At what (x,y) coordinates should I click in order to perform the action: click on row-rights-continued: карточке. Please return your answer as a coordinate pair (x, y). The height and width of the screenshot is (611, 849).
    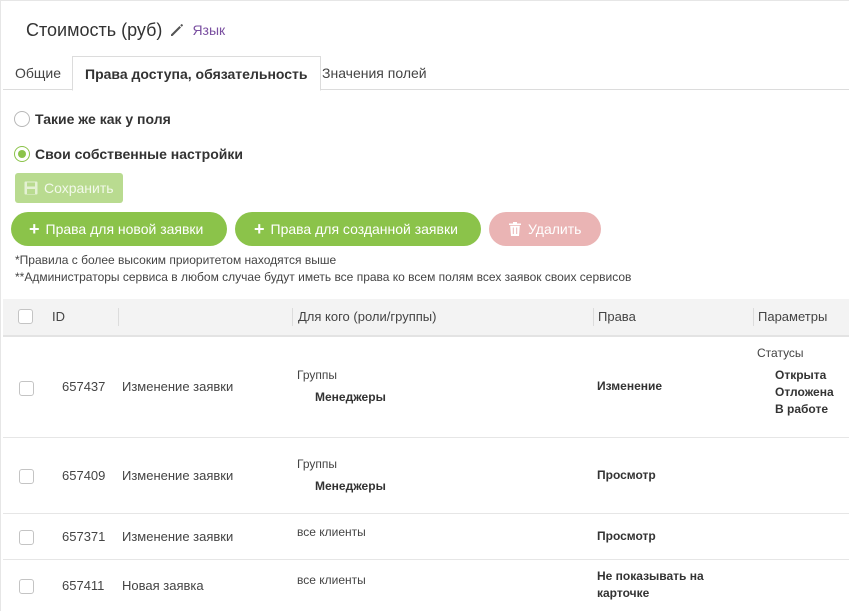
    Looking at the image, I should click on (623, 593).